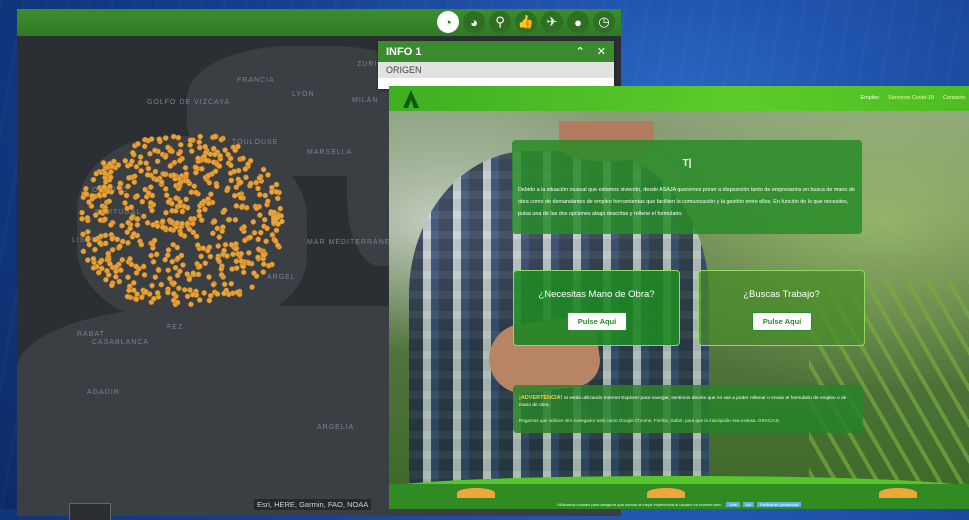 The height and width of the screenshot is (520, 969). What do you see at coordinates (526, 22) in the screenshot?
I see `thumbs-up-icon: 👍` at bounding box center [526, 22].